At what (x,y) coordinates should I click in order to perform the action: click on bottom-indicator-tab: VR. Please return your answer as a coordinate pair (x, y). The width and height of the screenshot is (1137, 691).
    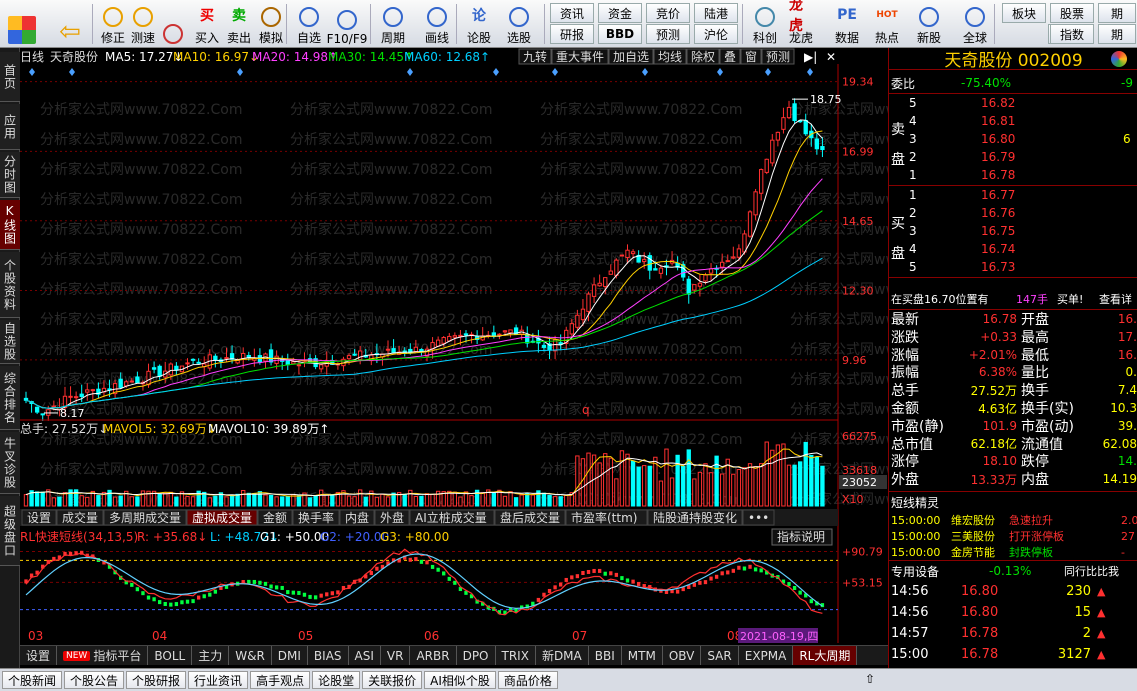
    Looking at the image, I should click on (396, 655).